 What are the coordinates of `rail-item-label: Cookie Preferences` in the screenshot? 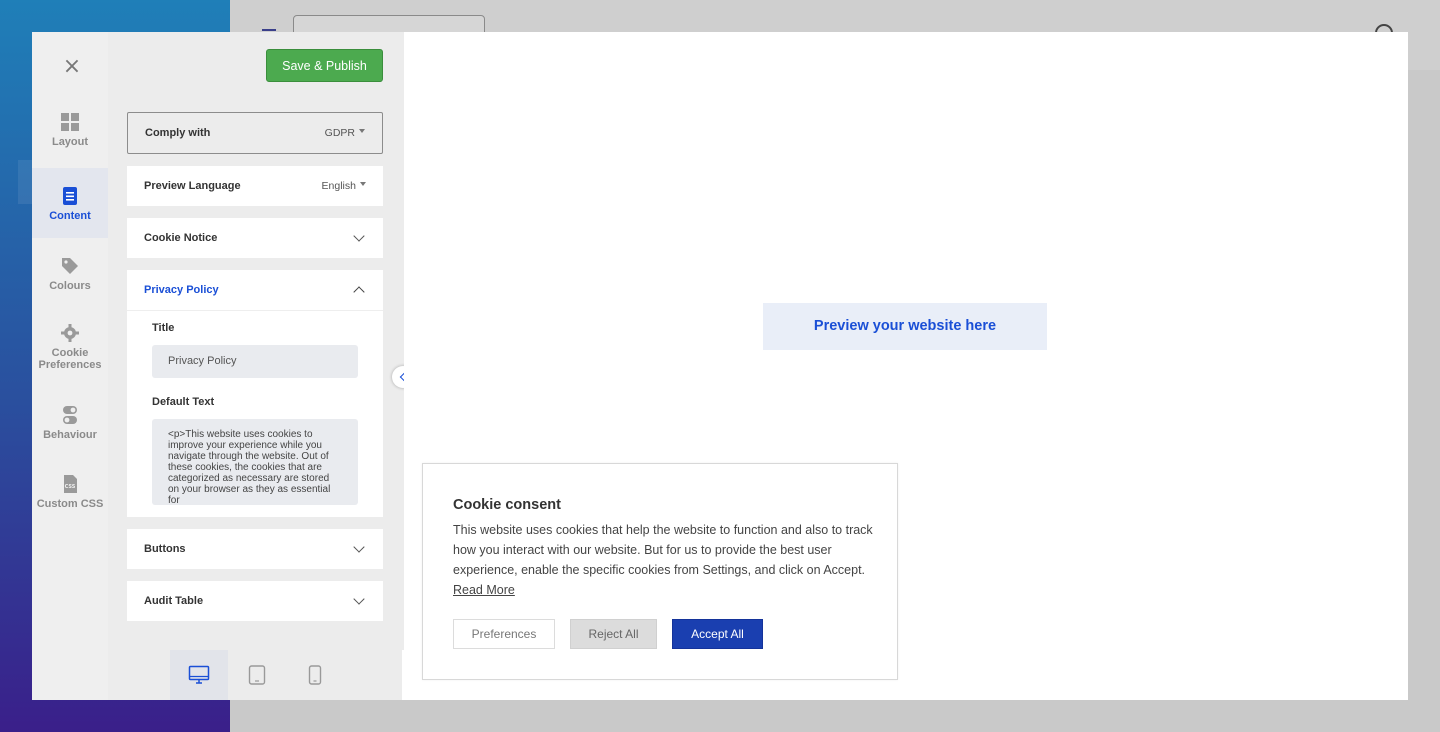 It's located at (70, 359).